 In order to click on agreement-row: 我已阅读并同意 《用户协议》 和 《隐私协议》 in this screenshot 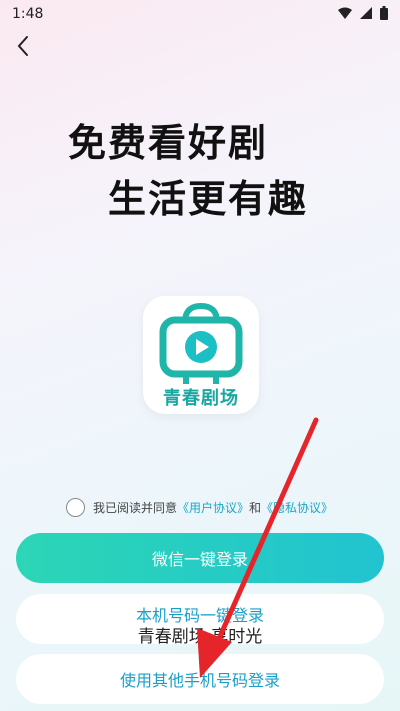, I will do `click(199, 507)`.